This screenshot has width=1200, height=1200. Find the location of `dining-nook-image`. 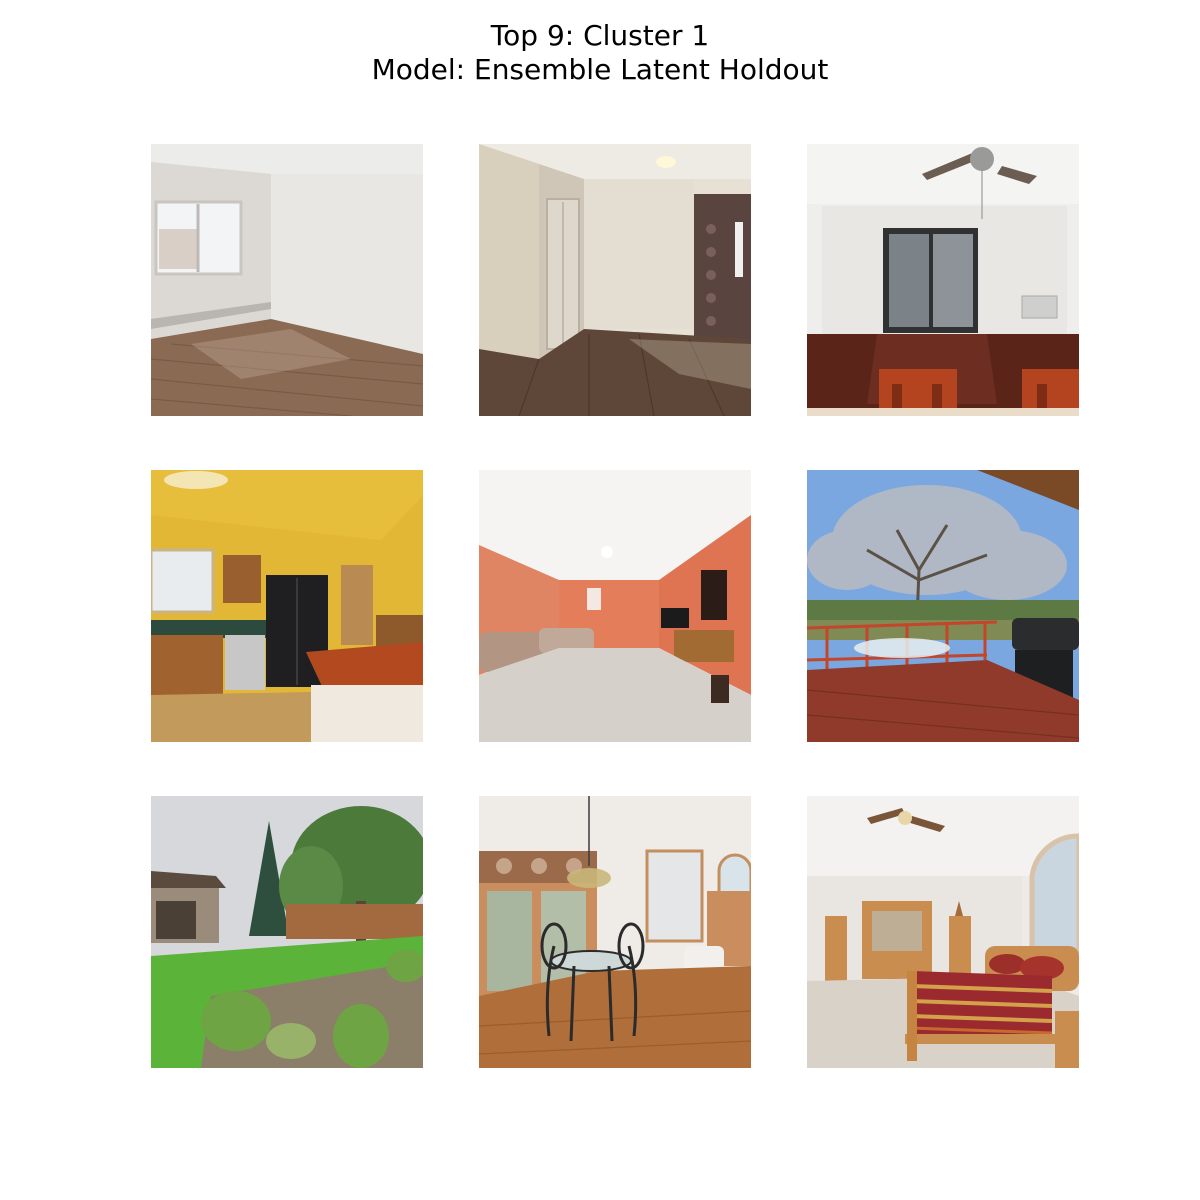

dining-nook-image is located at coordinates (615, 932).